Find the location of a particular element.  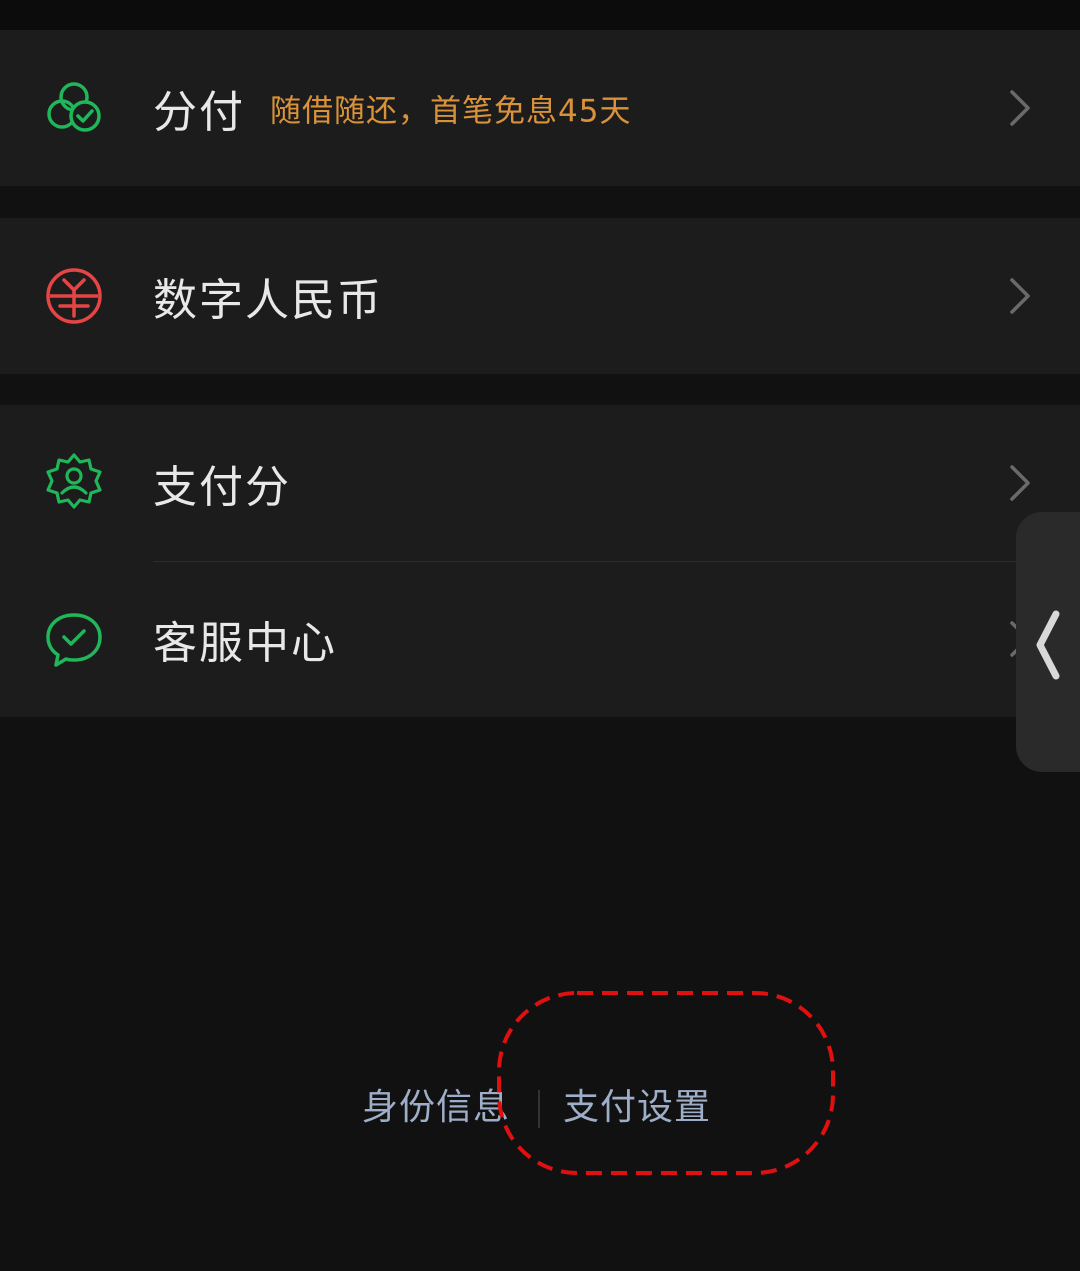

top-strip is located at coordinates (540, 15).